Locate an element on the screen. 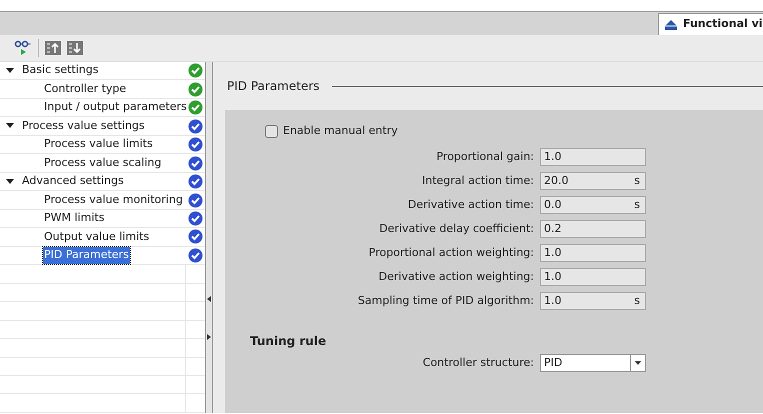  subsection-title: Tuning rule is located at coordinates (288, 340).